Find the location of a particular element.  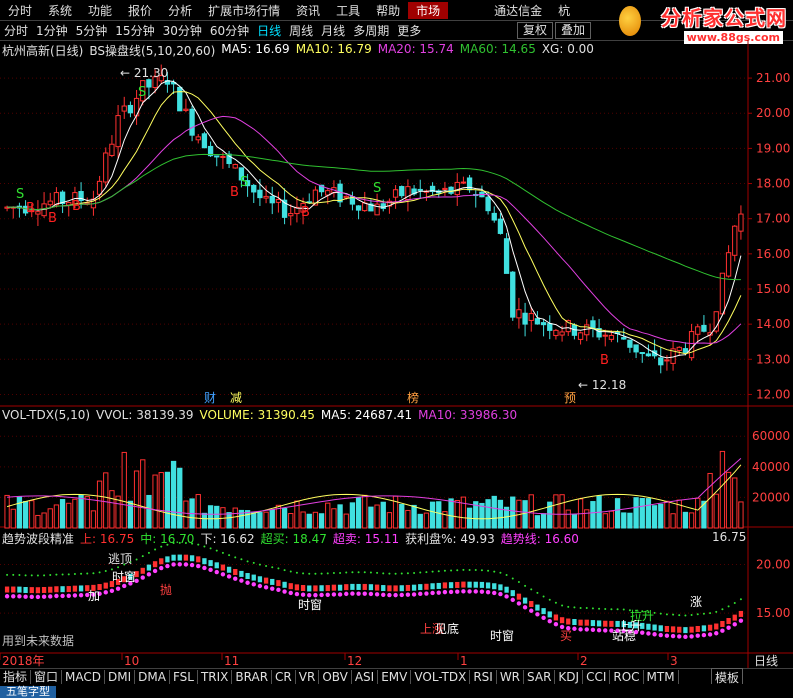

tab-vr: VR is located at coordinates (308, 677).